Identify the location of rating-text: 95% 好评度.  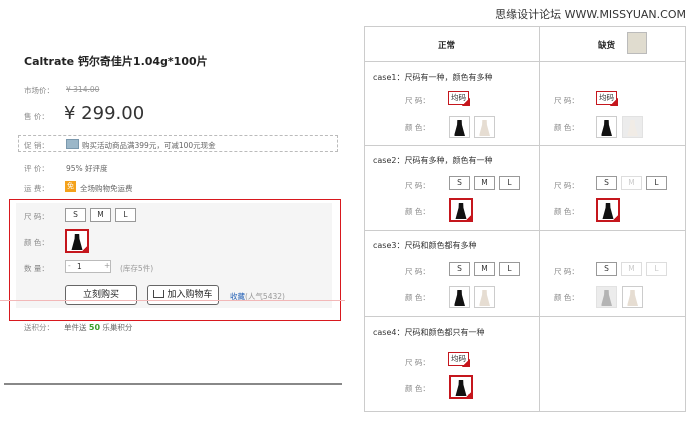
(87, 168).